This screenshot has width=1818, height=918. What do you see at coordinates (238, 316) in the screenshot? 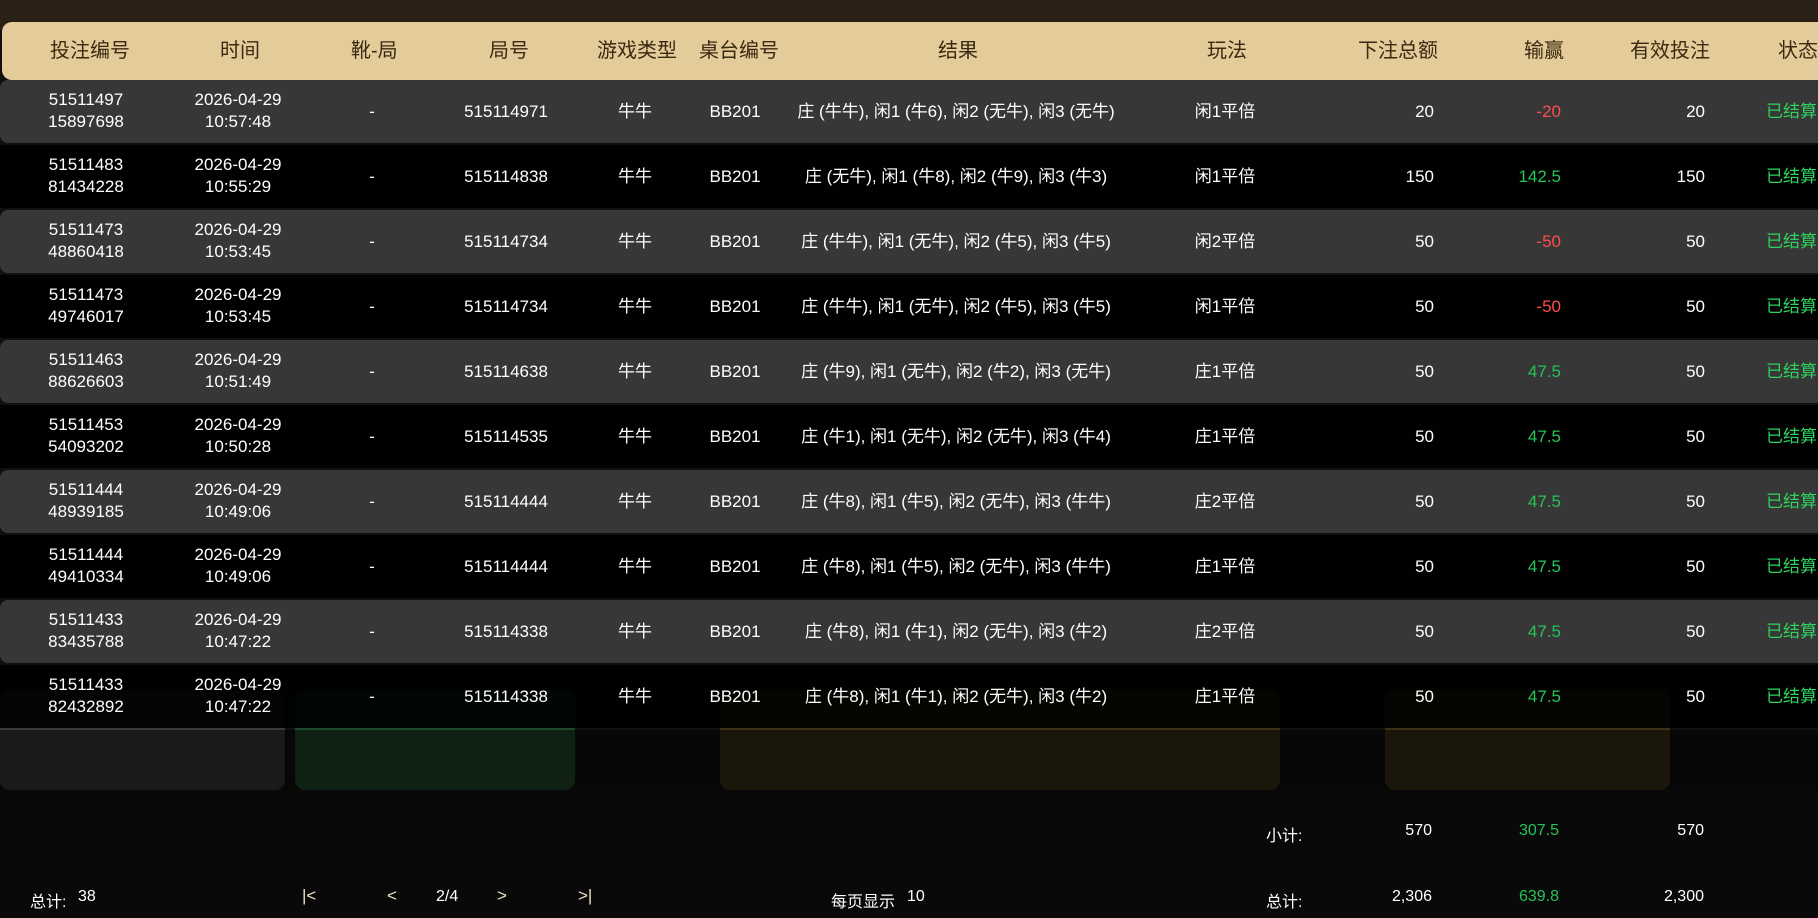
I see `time-cell-line: 10:53:45` at bounding box center [238, 316].